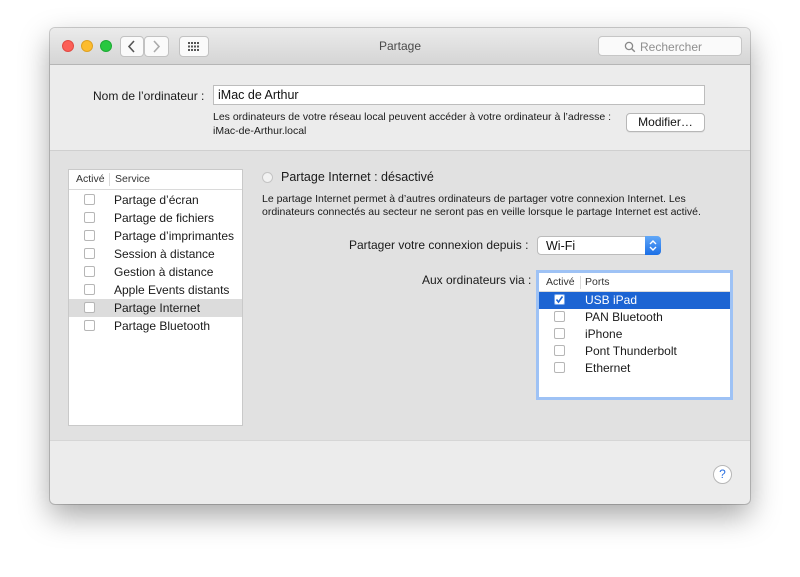  Describe the element at coordinates (357, 177) in the screenshot. I see `internet-sharing-status: Partage Internet : désactivé` at that location.